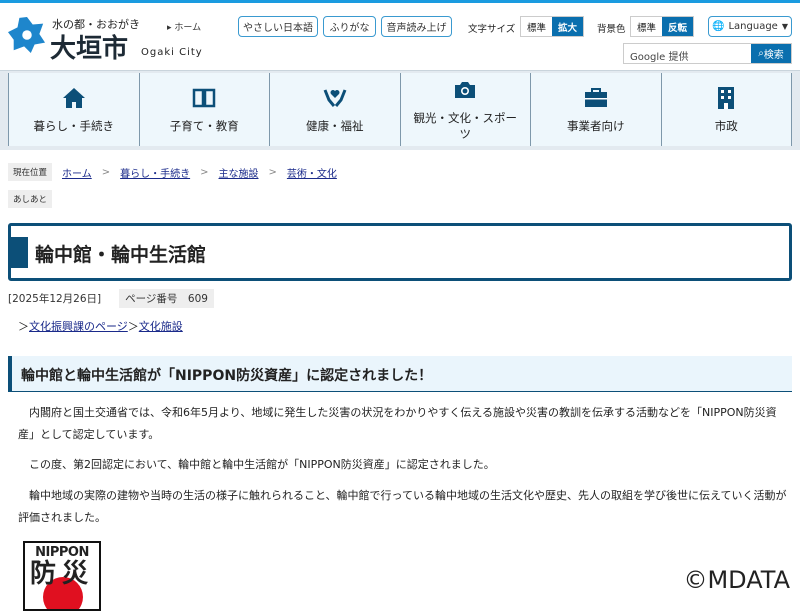 The width and height of the screenshot is (800, 611). What do you see at coordinates (227, 376) in the screenshot?
I see `section-title: 輪中館と輪中生活館が「NIPPON防災資産」に認定されました！` at bounding box center [227, 376].